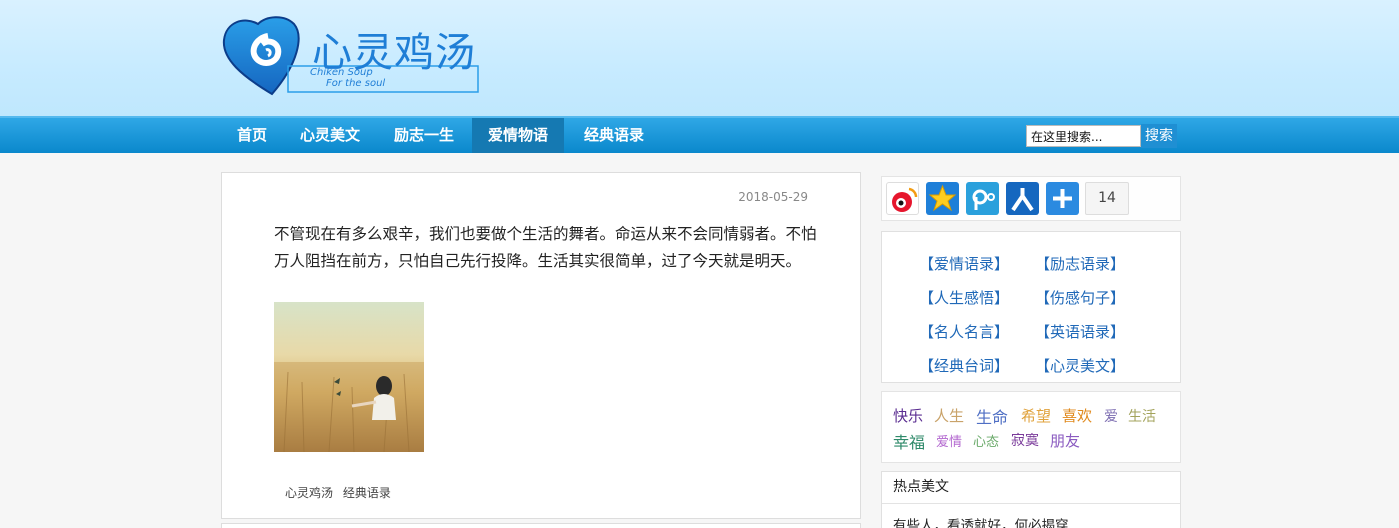 This screenshot has height=528, width=1399. I want to click on main-nav: 首页 心灵美文 励志一生 爱情物语 经典语录 搜索, so click(699, 134).